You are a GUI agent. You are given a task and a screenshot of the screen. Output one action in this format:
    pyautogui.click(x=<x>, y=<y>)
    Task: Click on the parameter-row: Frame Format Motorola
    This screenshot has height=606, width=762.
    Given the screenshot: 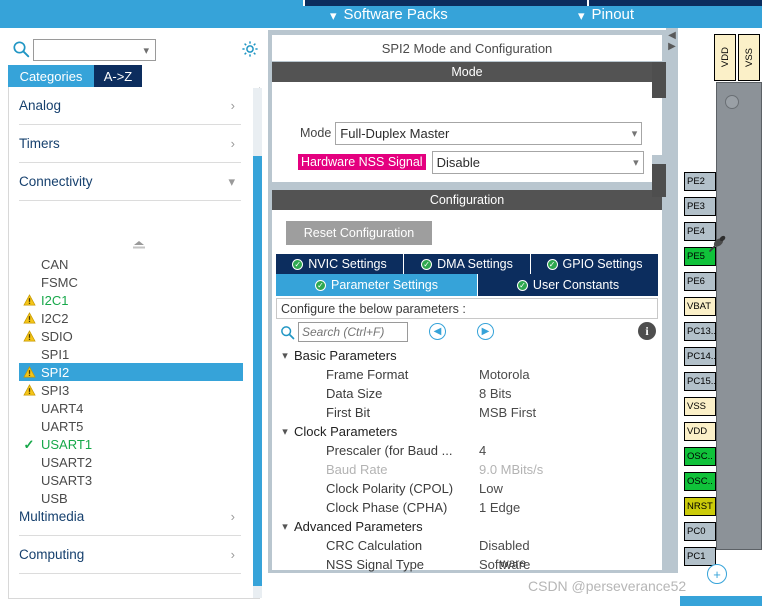 What is the action you would take?
    pyautogui.click(x=467, y=374)
    